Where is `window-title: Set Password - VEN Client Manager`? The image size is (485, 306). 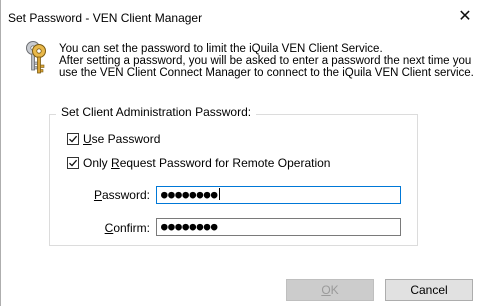 window-title: Set Password - VEN Client Manager is located at coordinates (105, 18).